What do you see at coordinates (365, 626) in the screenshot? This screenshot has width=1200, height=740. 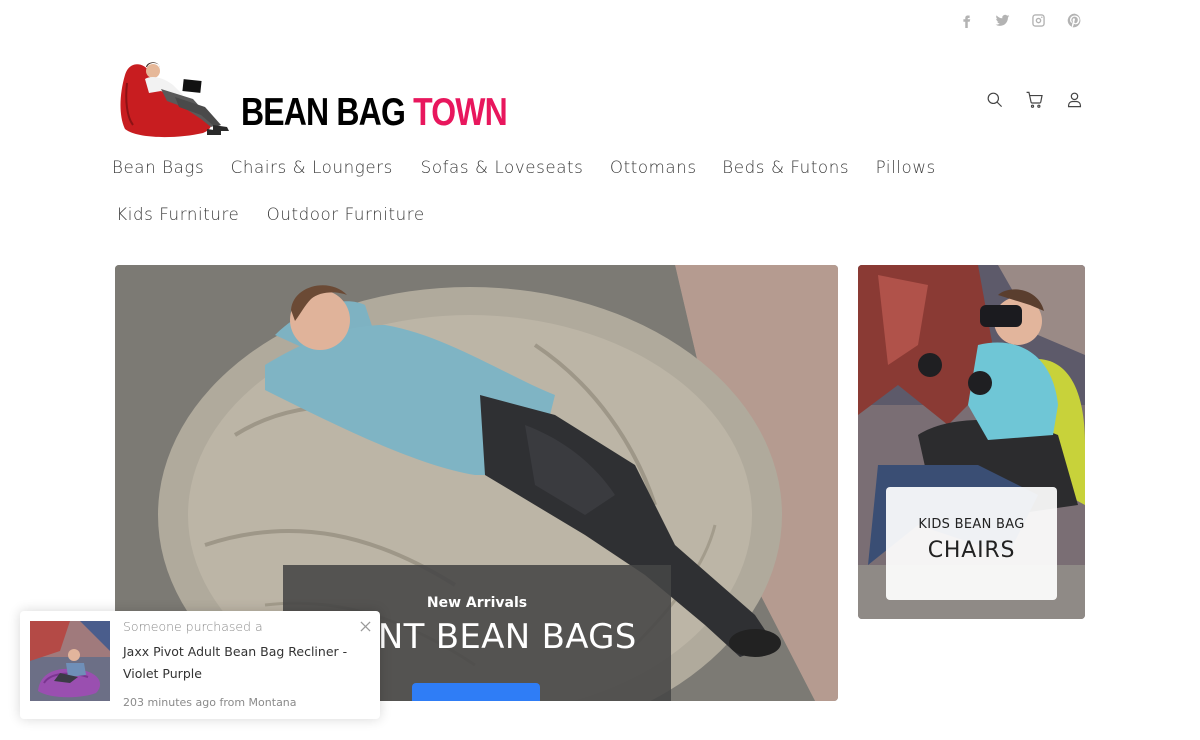 I see `notification-close-icon` at bounding box center [365, 626].